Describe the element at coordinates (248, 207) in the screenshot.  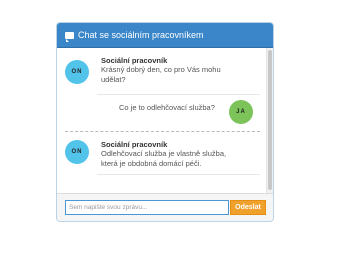
I see `send-button: Odeslat` at that location.